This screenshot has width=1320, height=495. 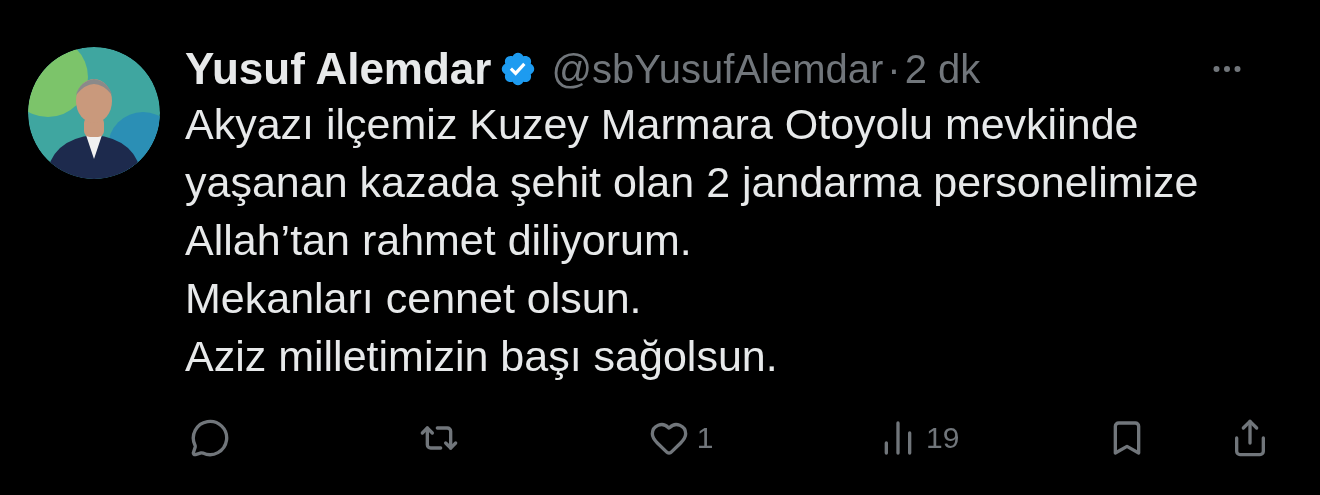 I want to click on author-handle: @sbYusufAlemdar, so click(x=717, y=69).